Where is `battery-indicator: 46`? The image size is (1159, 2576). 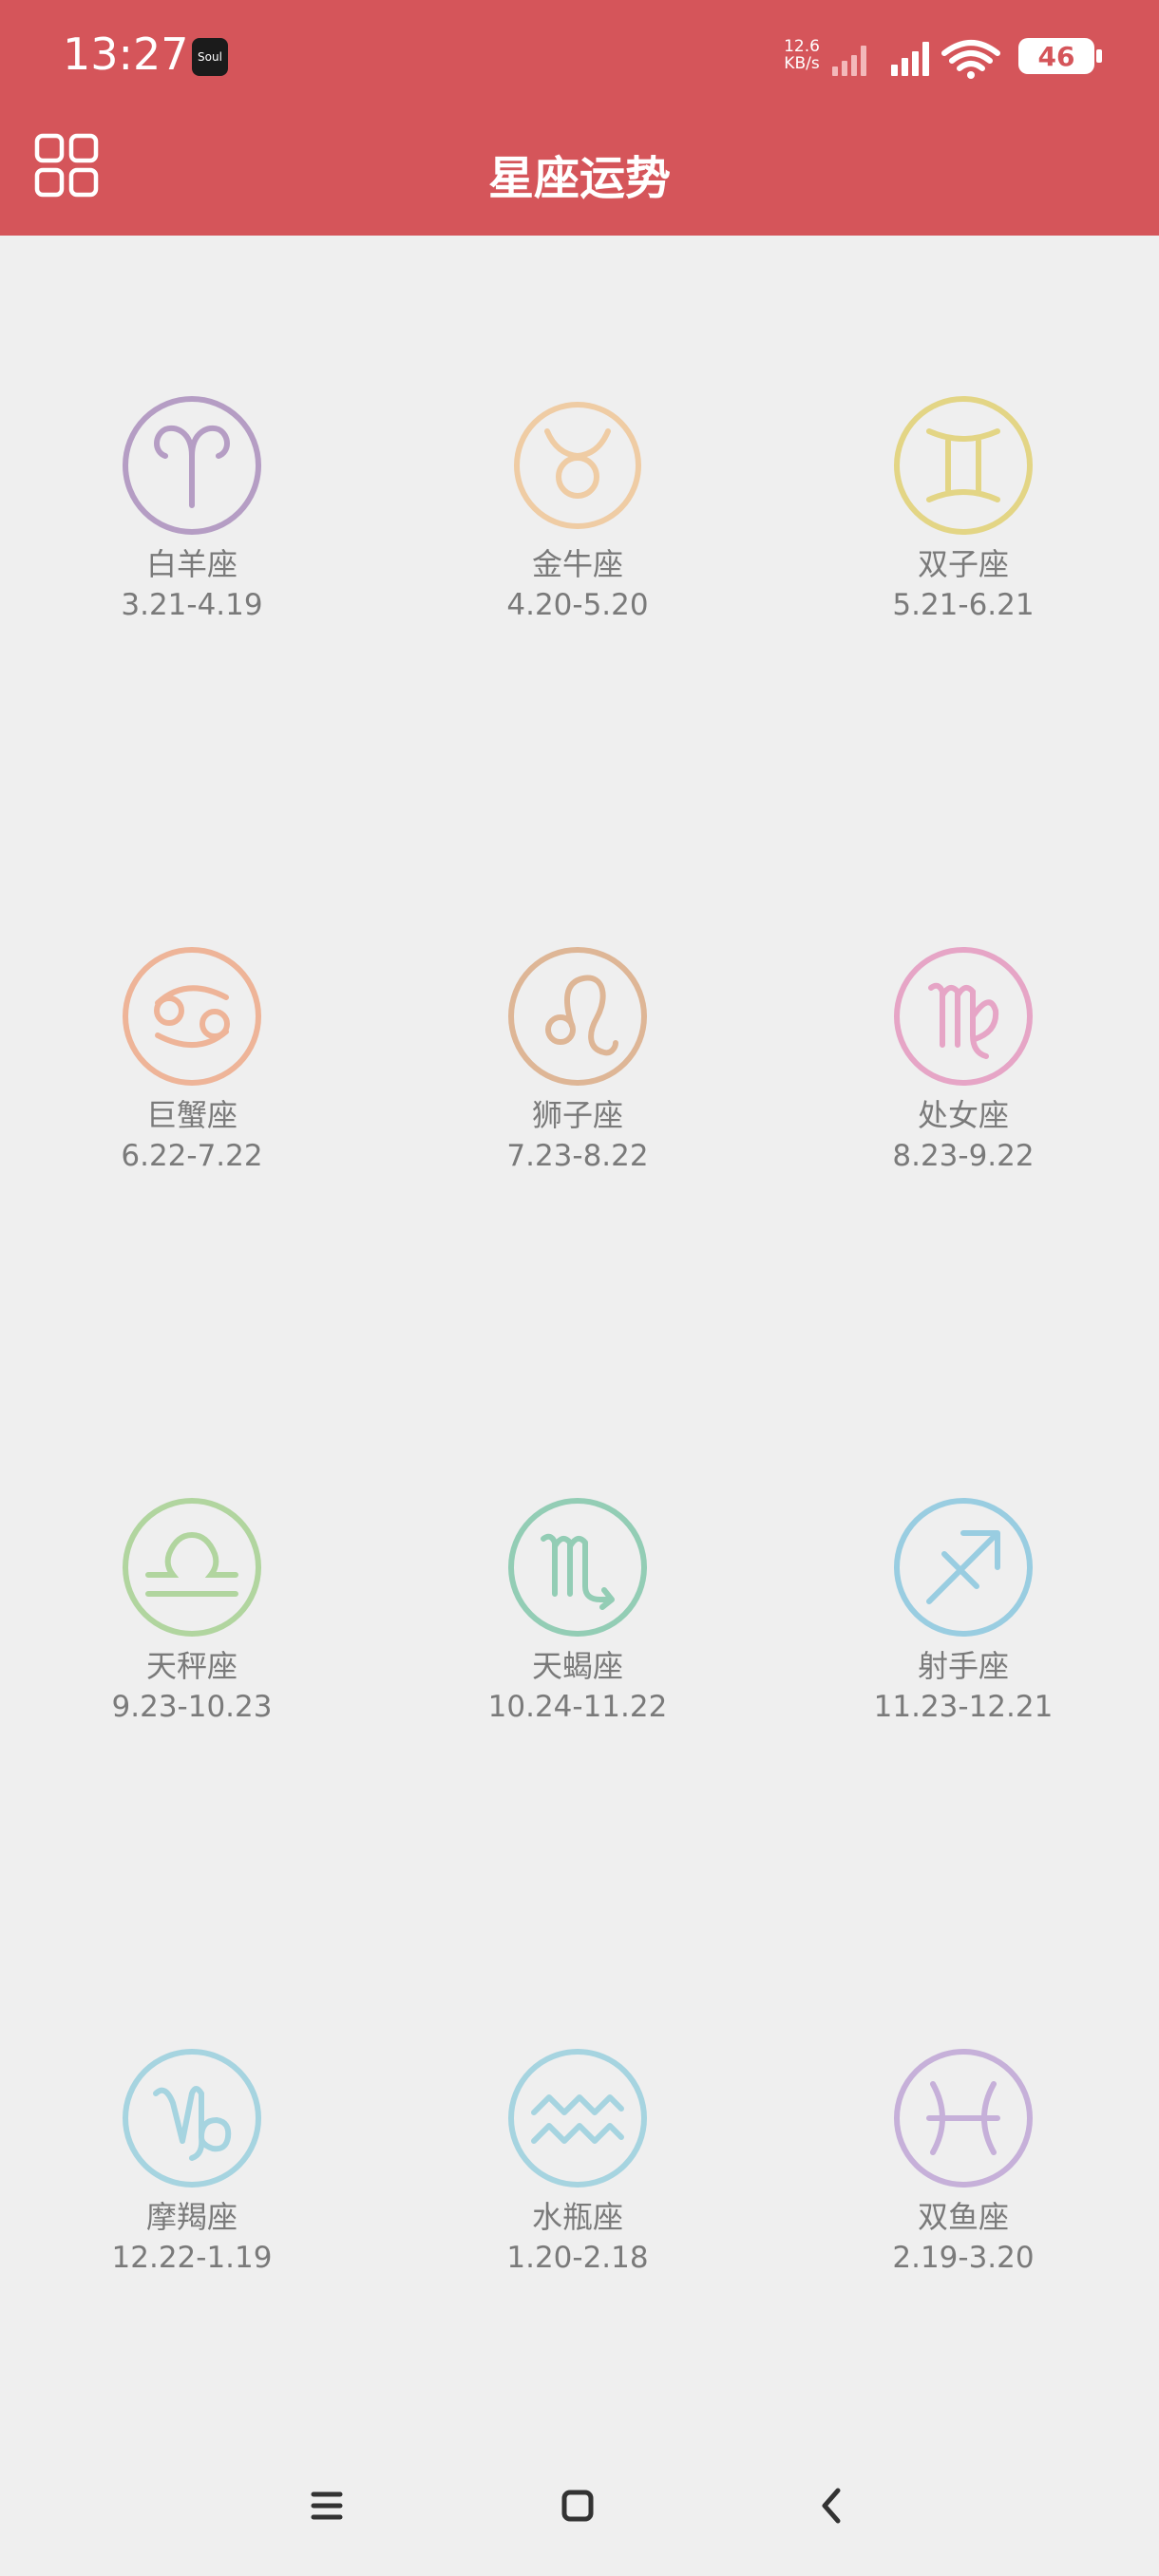
battery-indicator: 46 is located at coordinates (1056, 56).